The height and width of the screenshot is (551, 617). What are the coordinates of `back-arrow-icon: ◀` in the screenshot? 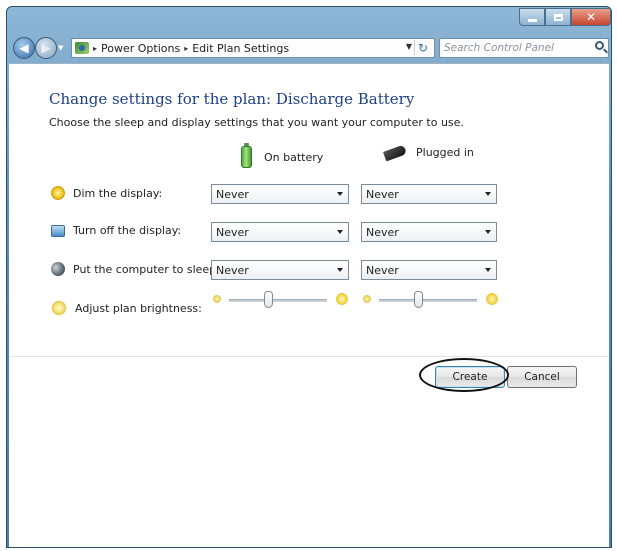 It's located at (24, 48).